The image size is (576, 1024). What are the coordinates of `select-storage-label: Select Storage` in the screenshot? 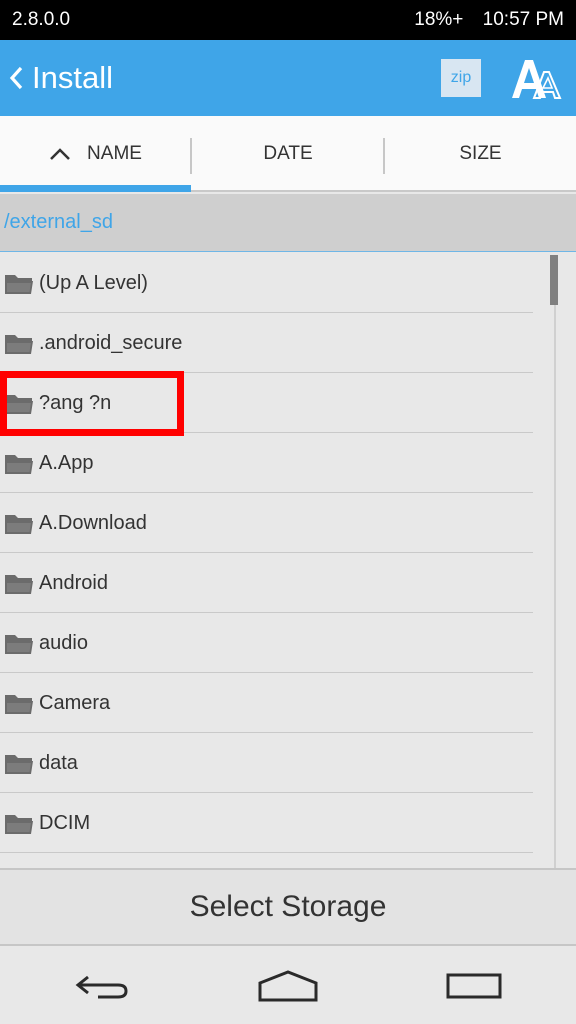 It's located at (288, 906).